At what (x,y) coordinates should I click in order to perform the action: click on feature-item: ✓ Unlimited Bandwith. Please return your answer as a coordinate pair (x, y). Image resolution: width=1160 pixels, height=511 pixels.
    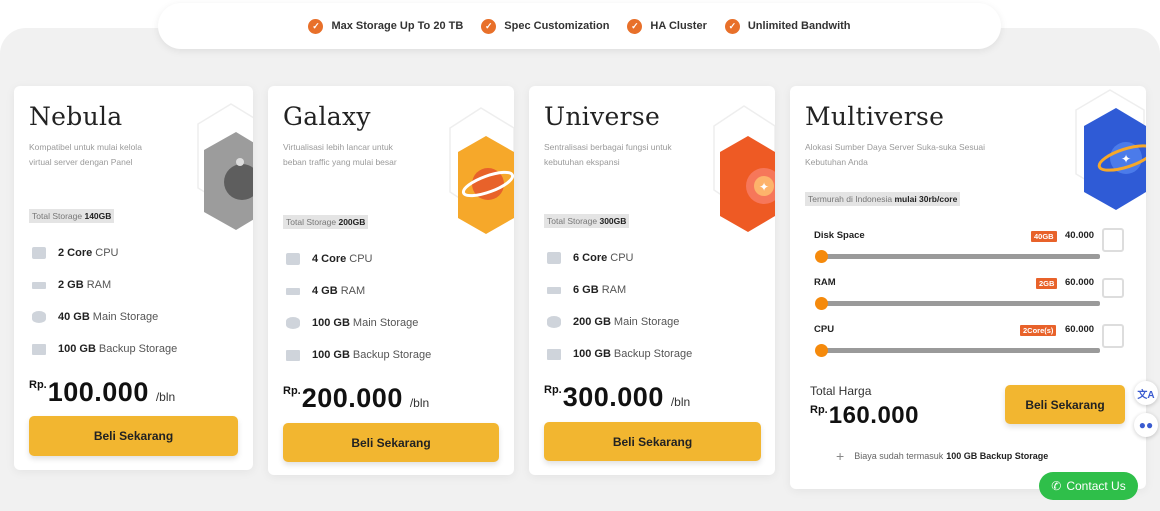
    Looking at the image, I should click on (787, 26).